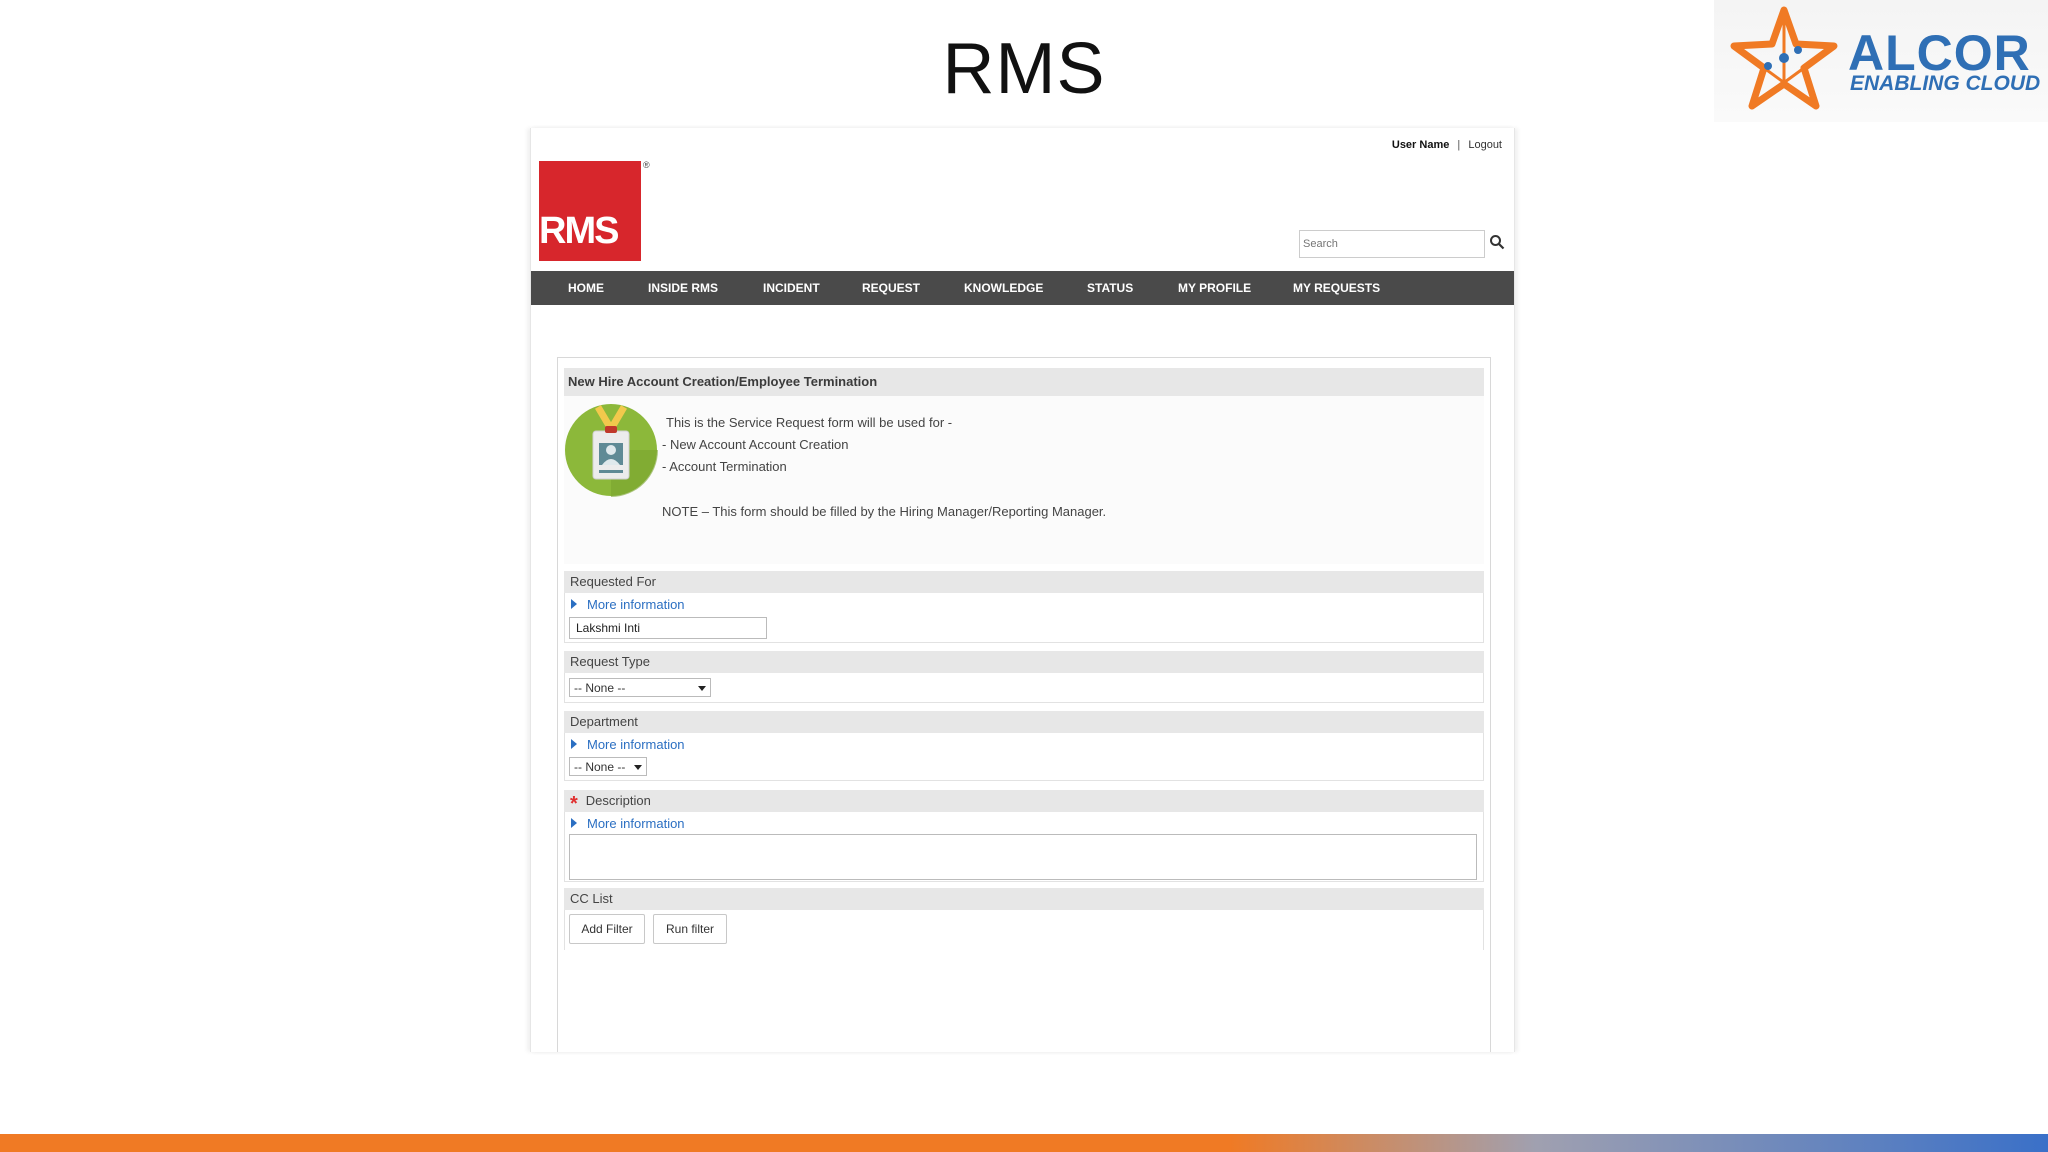 Image resolution: width=2048 pixels, height=1152 pixels. Describe the element at coordinates (611, 450) in the screenshot. I see `id-badge-icon` at that location.